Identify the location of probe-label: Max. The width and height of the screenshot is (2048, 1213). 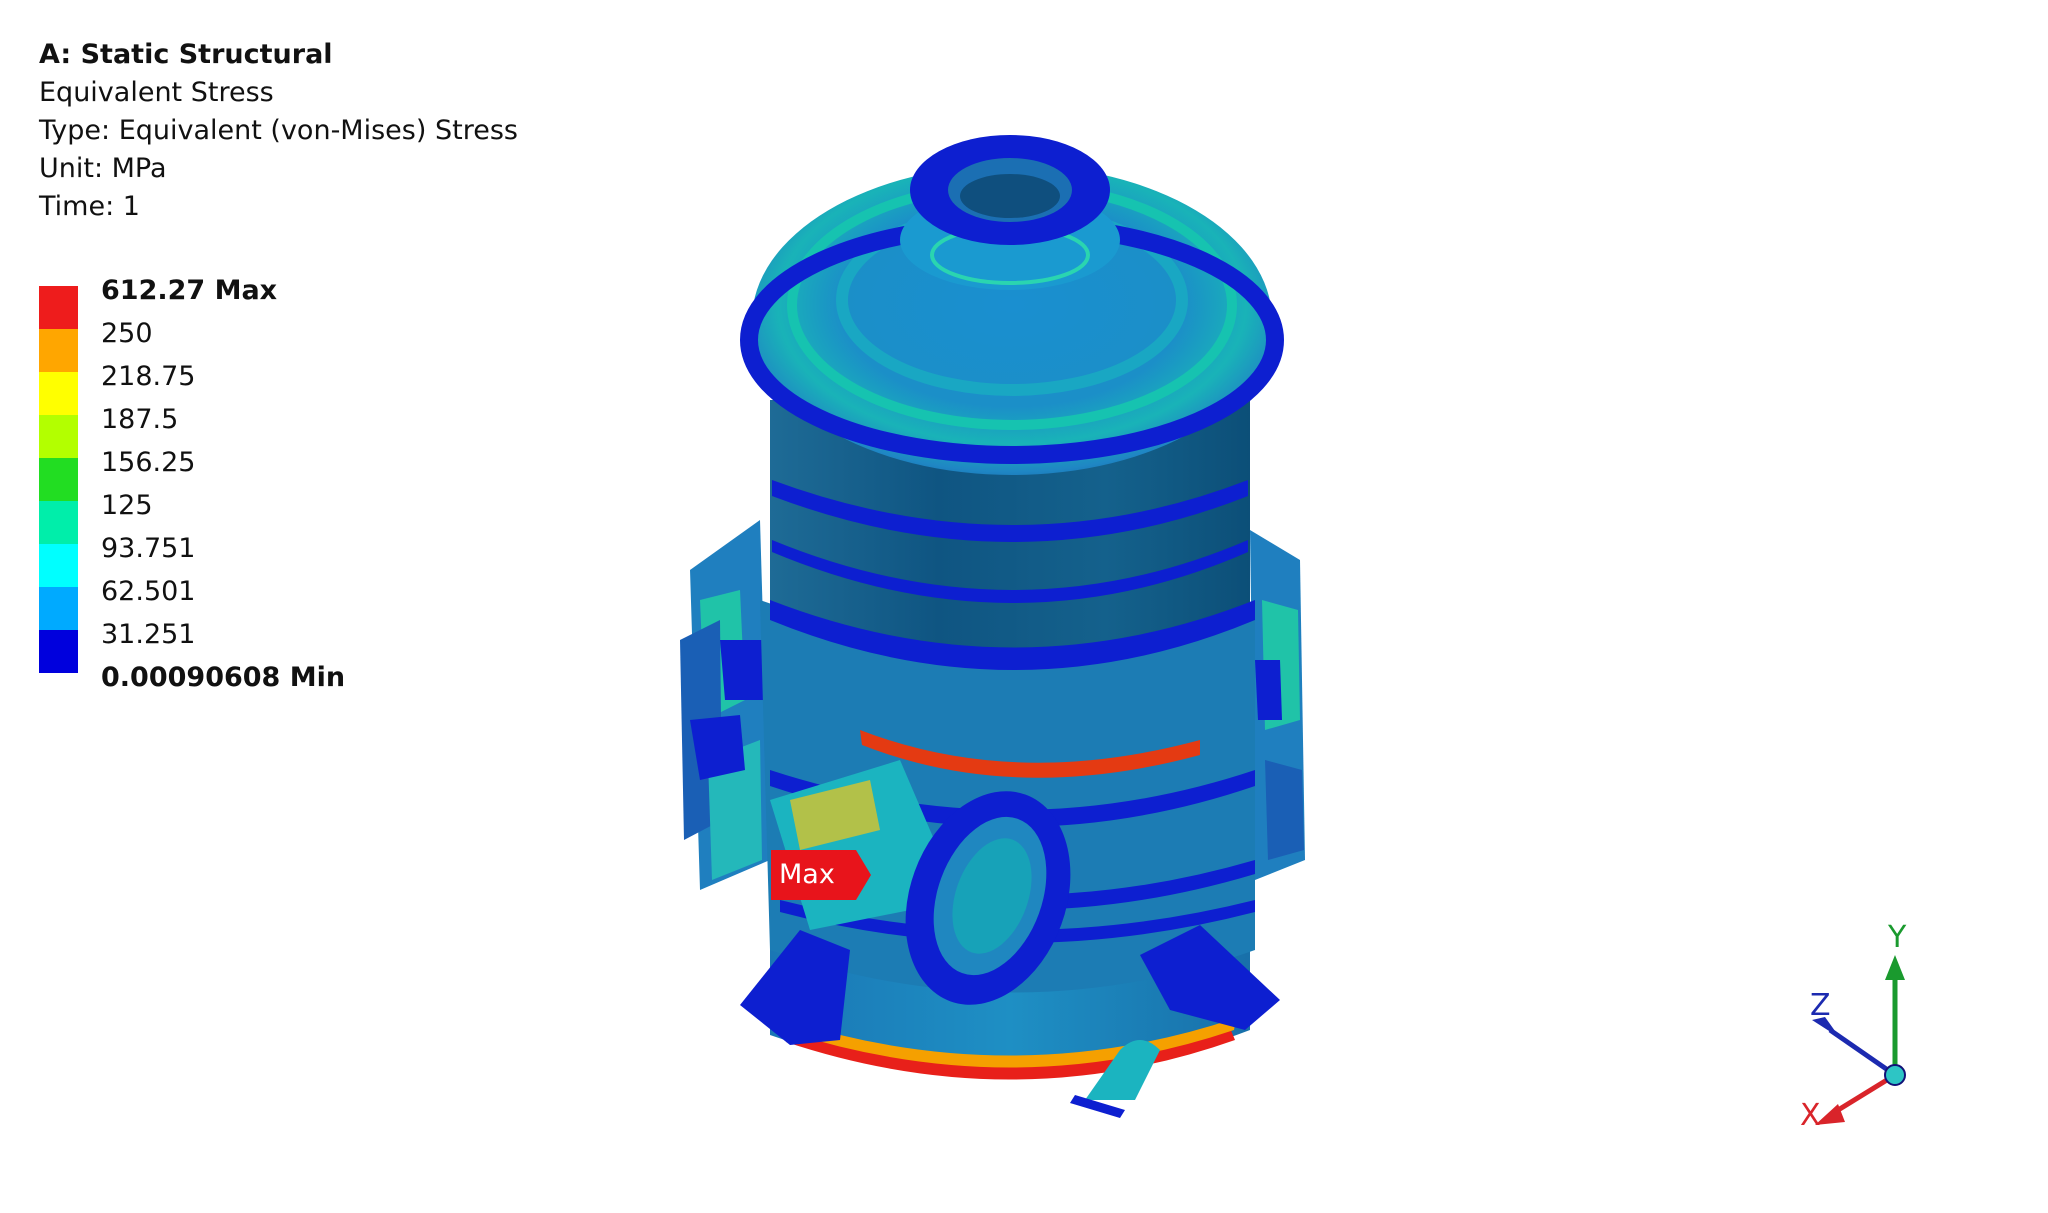
(807, 874).